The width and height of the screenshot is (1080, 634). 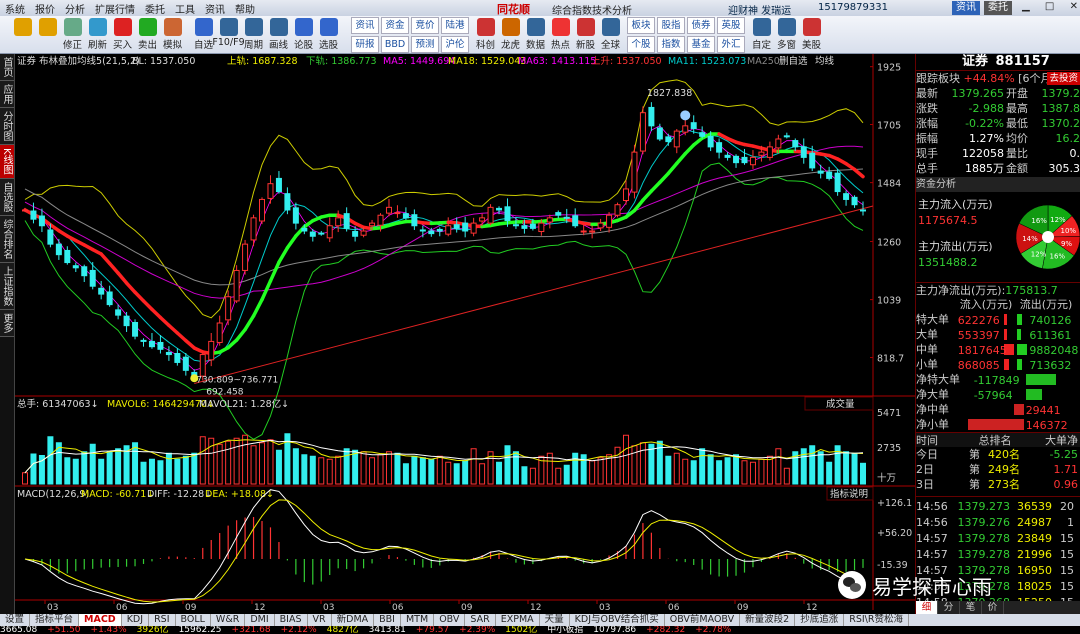 I want to click on toolbar-data-button: 数据, so click(x=535, y=34).